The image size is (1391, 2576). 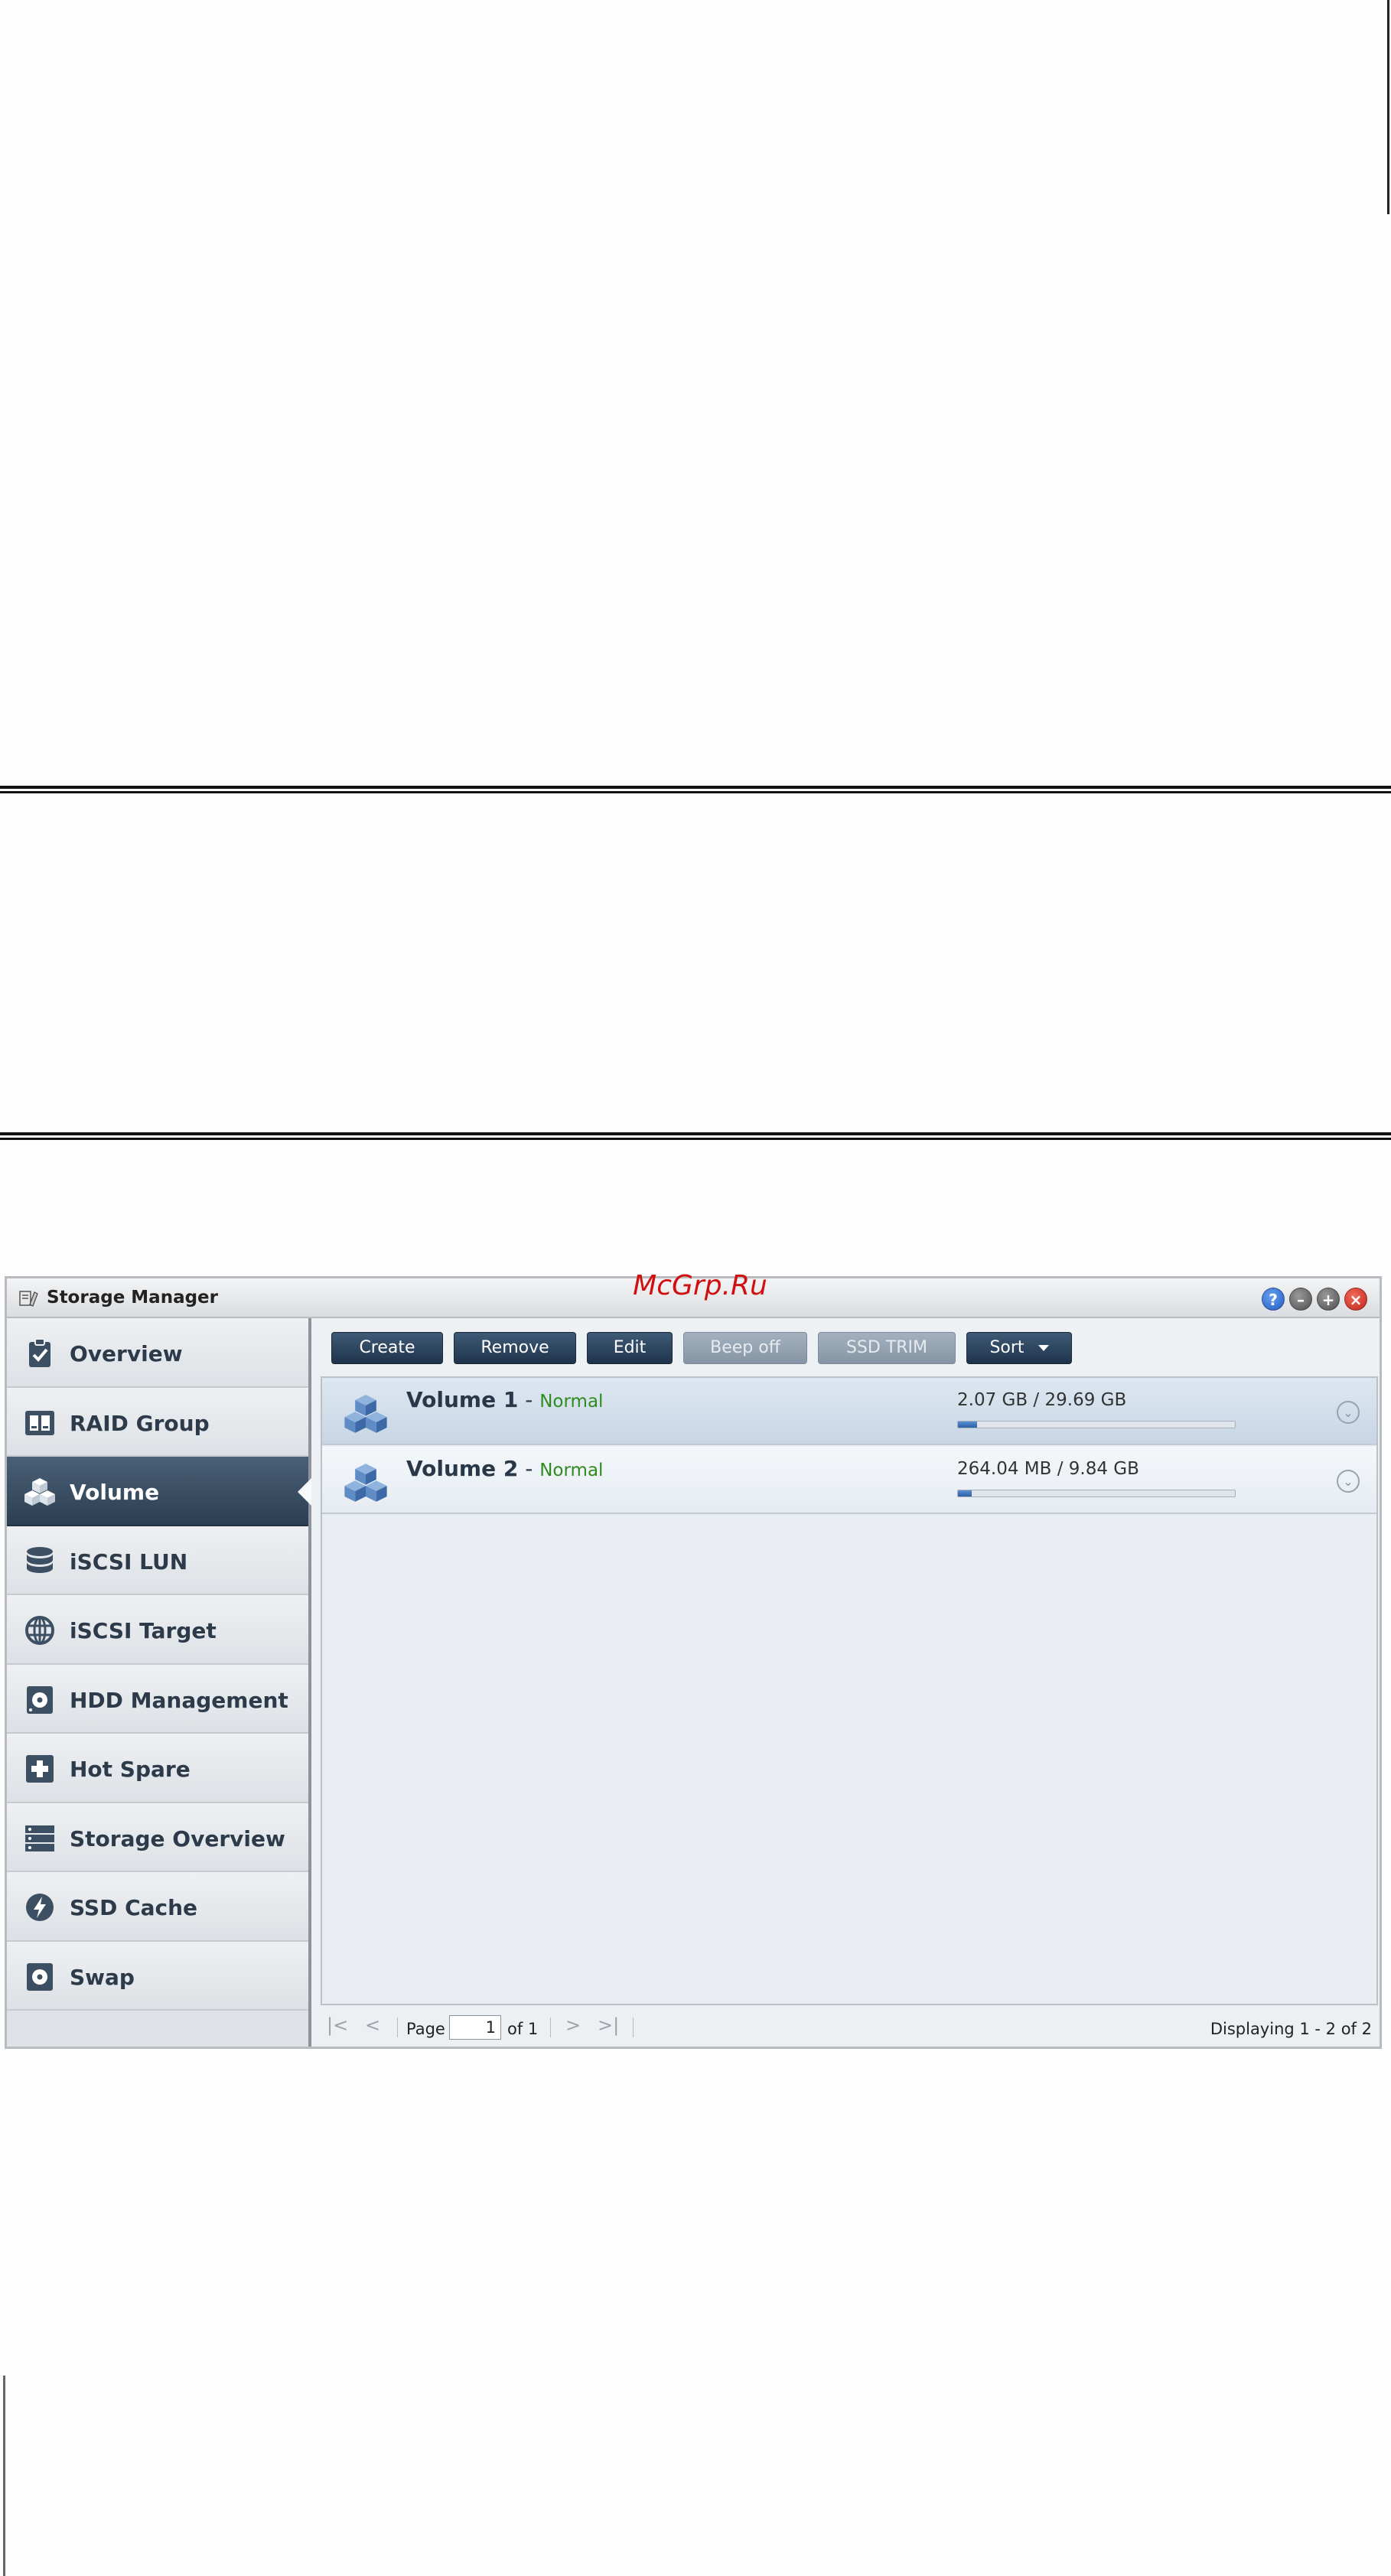 I want to click on volume-title: Volume 1, so click(x=462, y=1400).